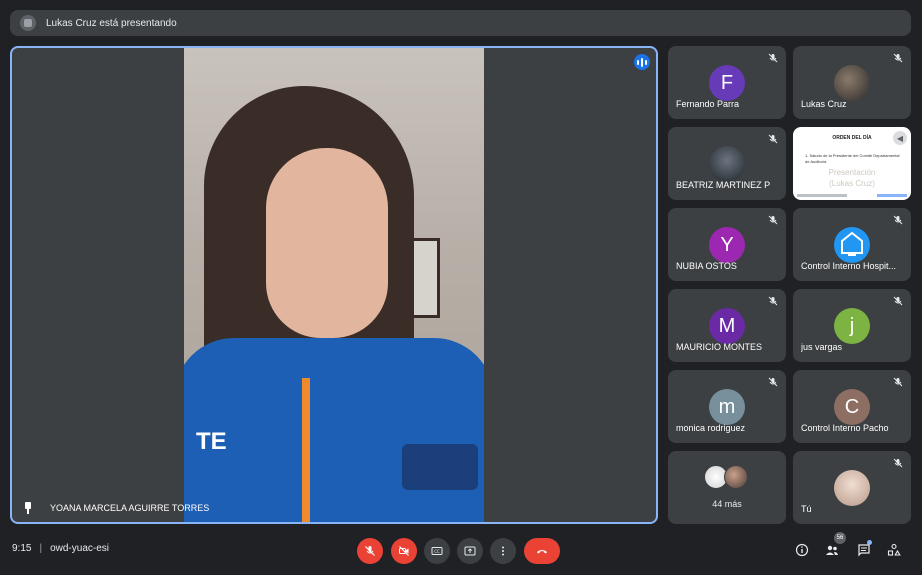  What do you see at coordinates (306, 450) in the screenshot?
I see `jacket-zipper` at bounding box center [306, 450].